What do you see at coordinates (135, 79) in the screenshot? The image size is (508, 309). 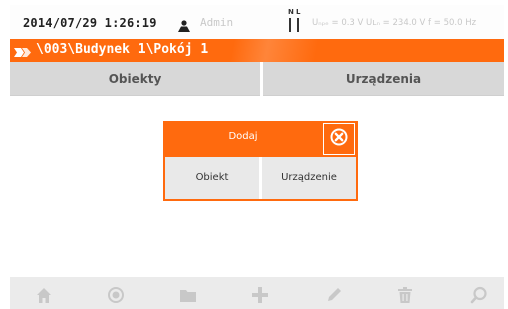 I see `tab-objects: Obiekty` at bounding box center [135, 79].